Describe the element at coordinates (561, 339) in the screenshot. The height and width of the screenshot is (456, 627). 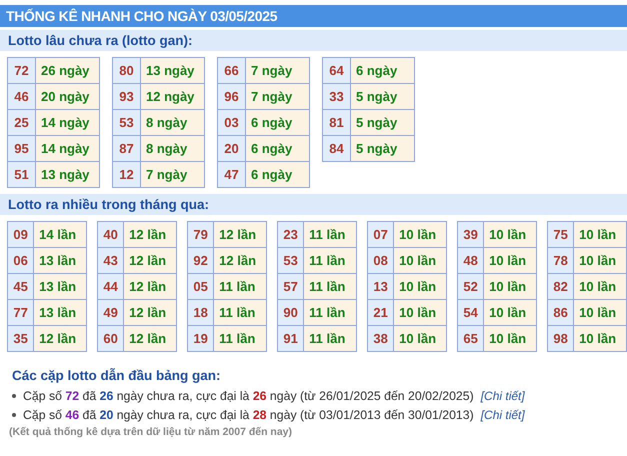
I see `lotto-number: 98` at that location.